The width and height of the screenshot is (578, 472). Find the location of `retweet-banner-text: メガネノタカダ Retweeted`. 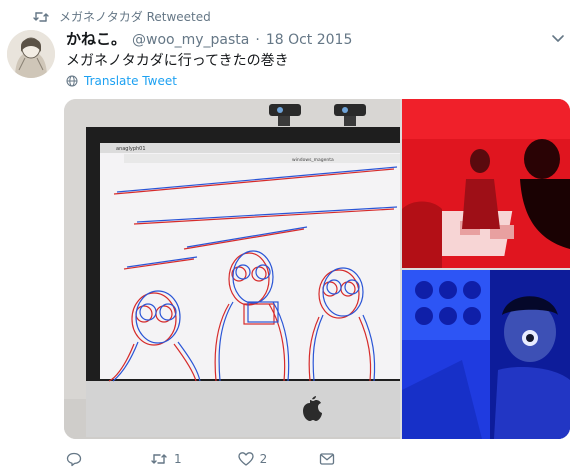

retweet-banner-text: メガネノタカダ Retweeted is located at coordinates (135, 16).